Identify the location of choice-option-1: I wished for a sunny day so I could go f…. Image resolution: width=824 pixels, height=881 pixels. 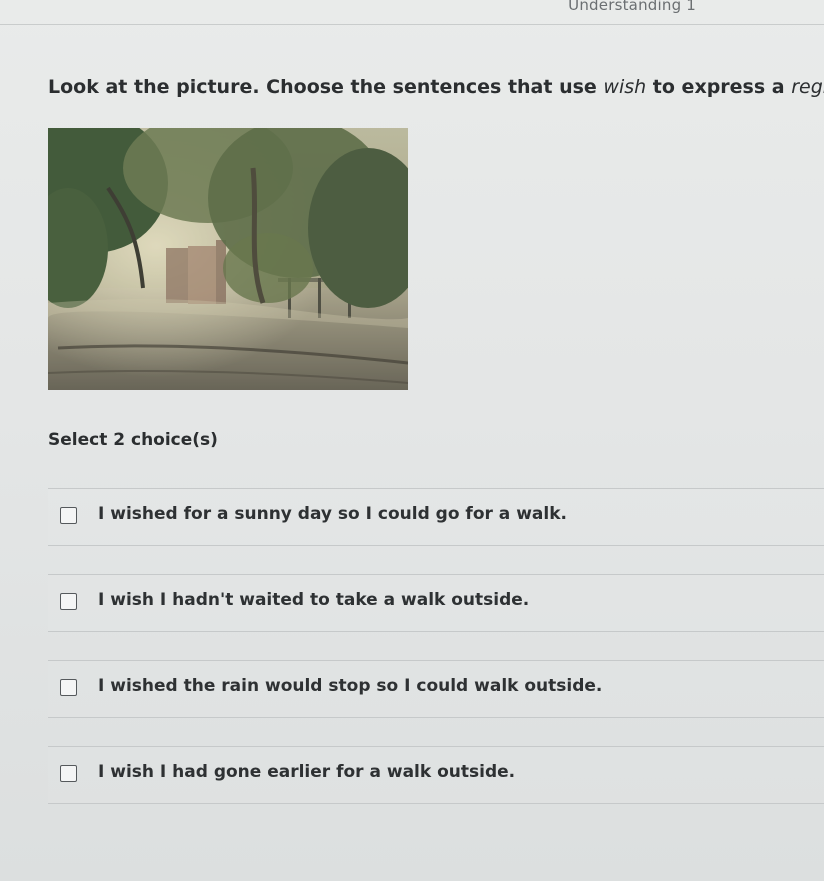
(436, 517).